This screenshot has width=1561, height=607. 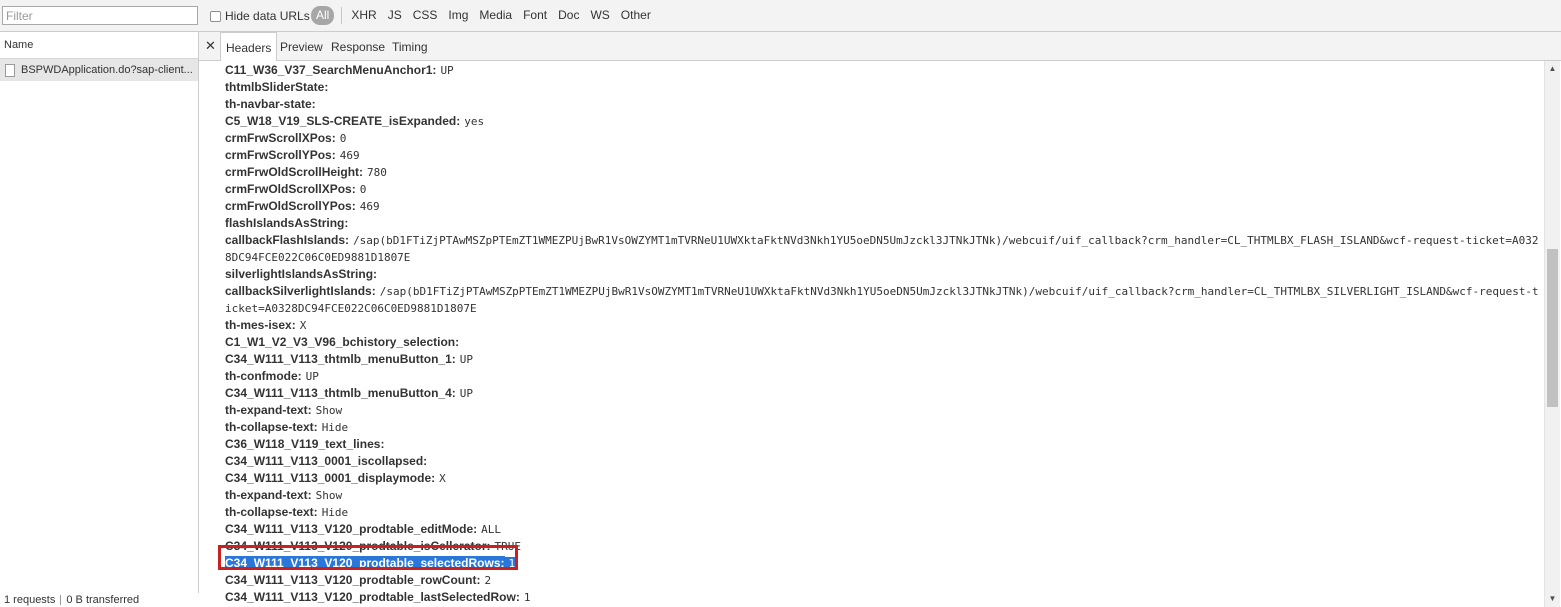 What do you see at coordinates (100, 15) in the screenshot?
I see `filter-input` at bounding box center [100, 15].